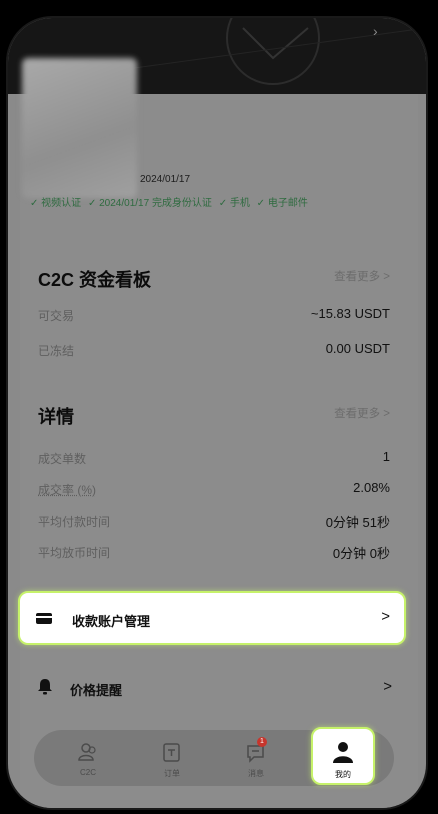 The height and width of the screenshot is (814, 438). I want to click on tab-me: 我的, so click(343, 756).